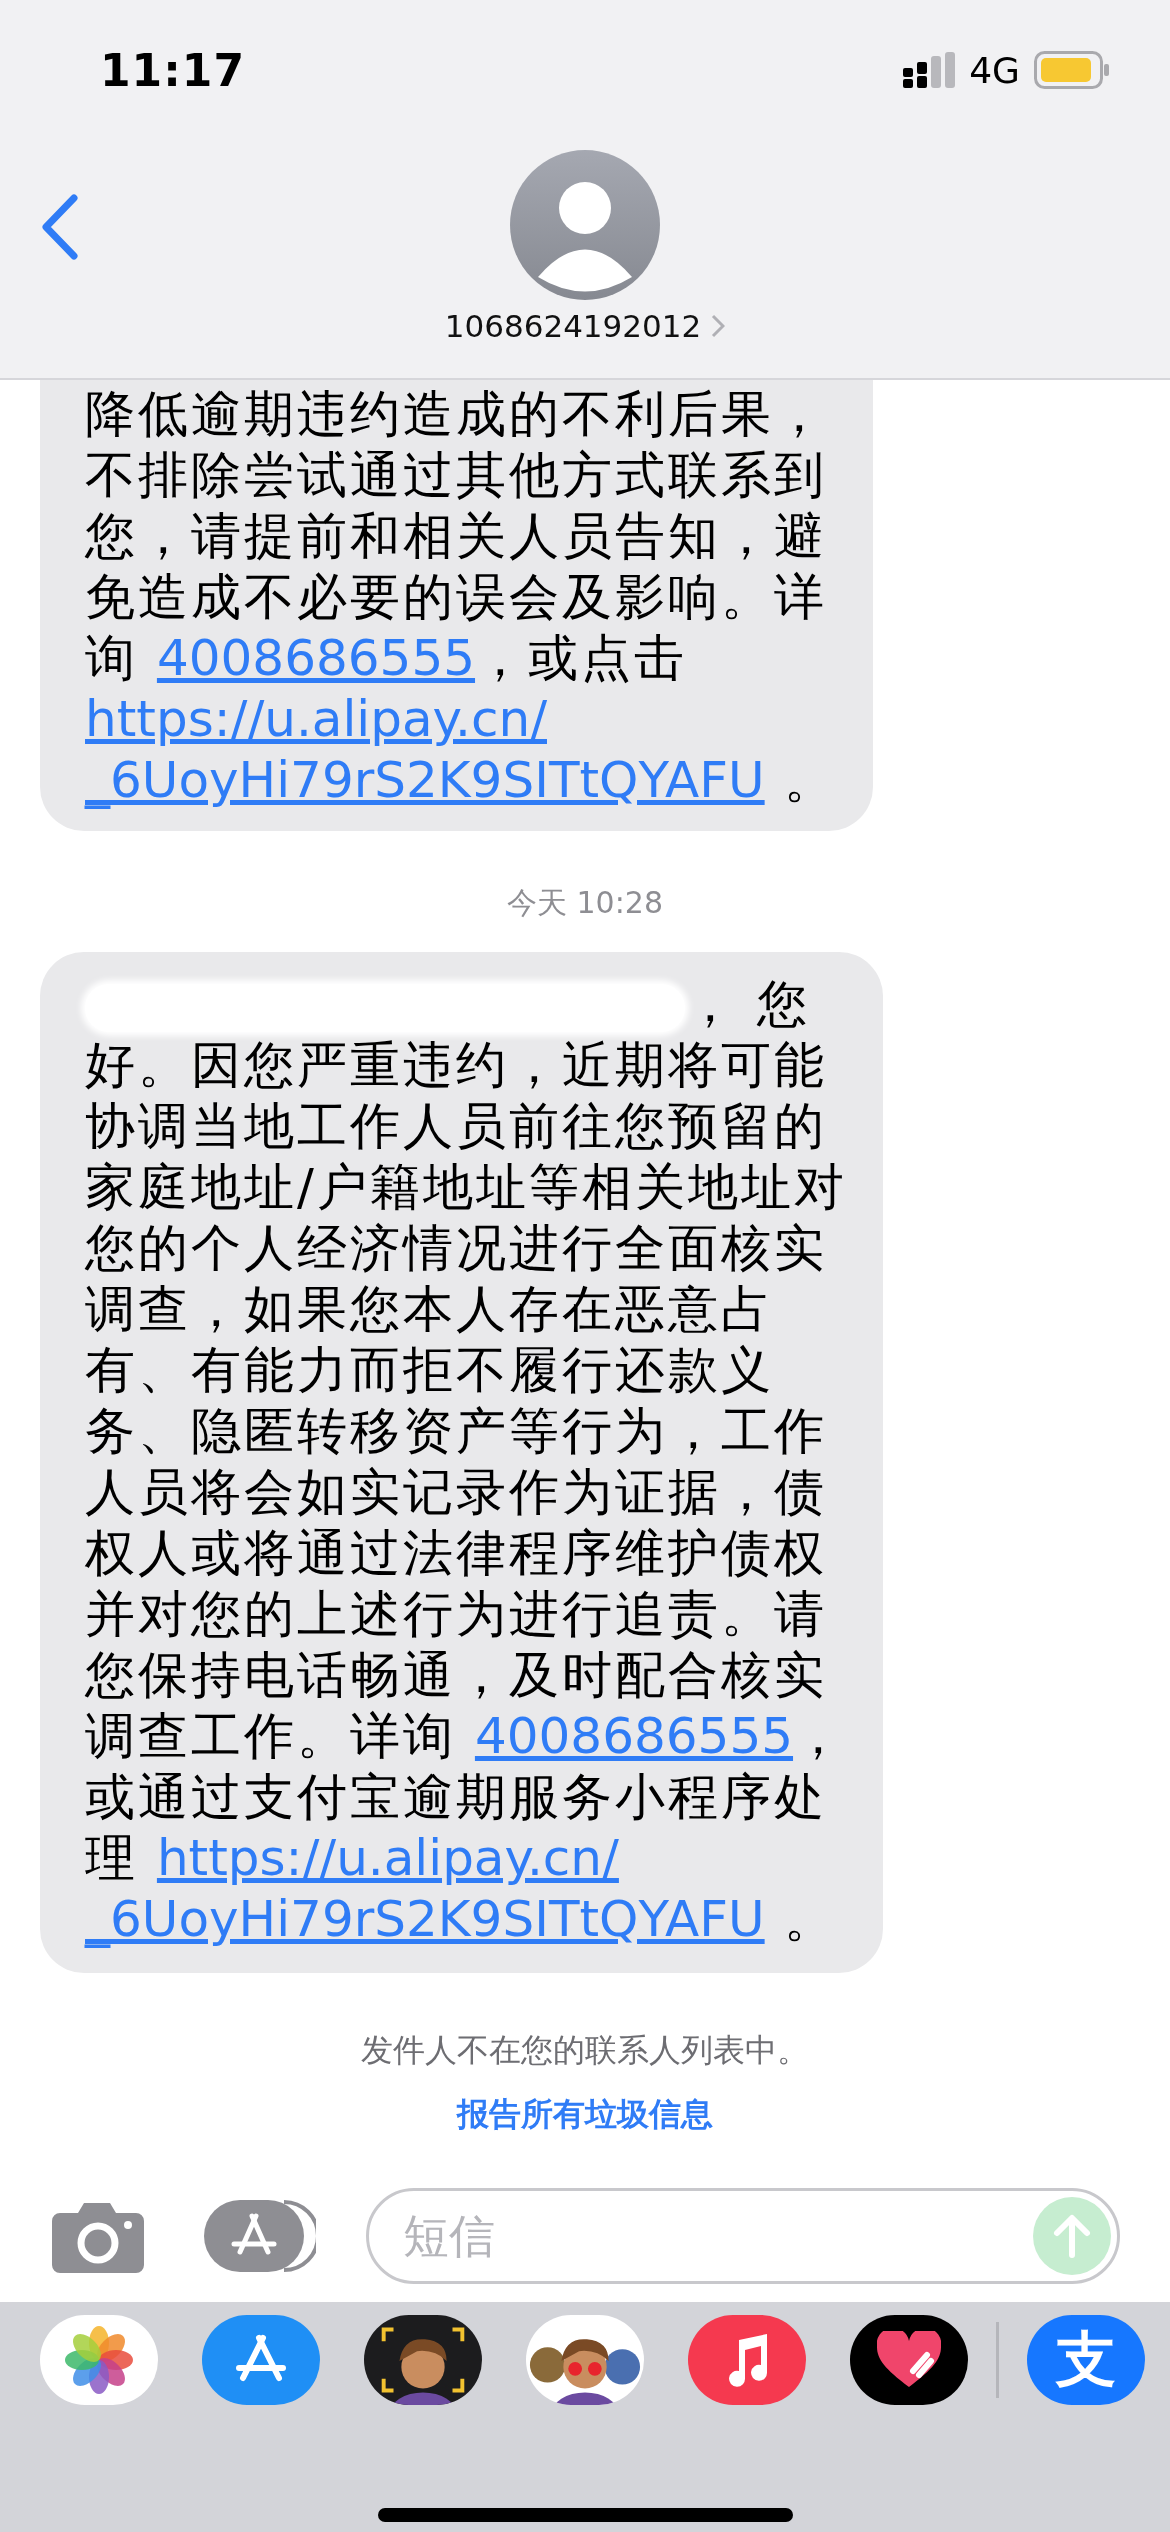 Image resolution: width=1170 pixels, height=2532 pixels. Describe the element at coordinates (585, 225) in the screenshot. I see `avatar-icon` at that location.